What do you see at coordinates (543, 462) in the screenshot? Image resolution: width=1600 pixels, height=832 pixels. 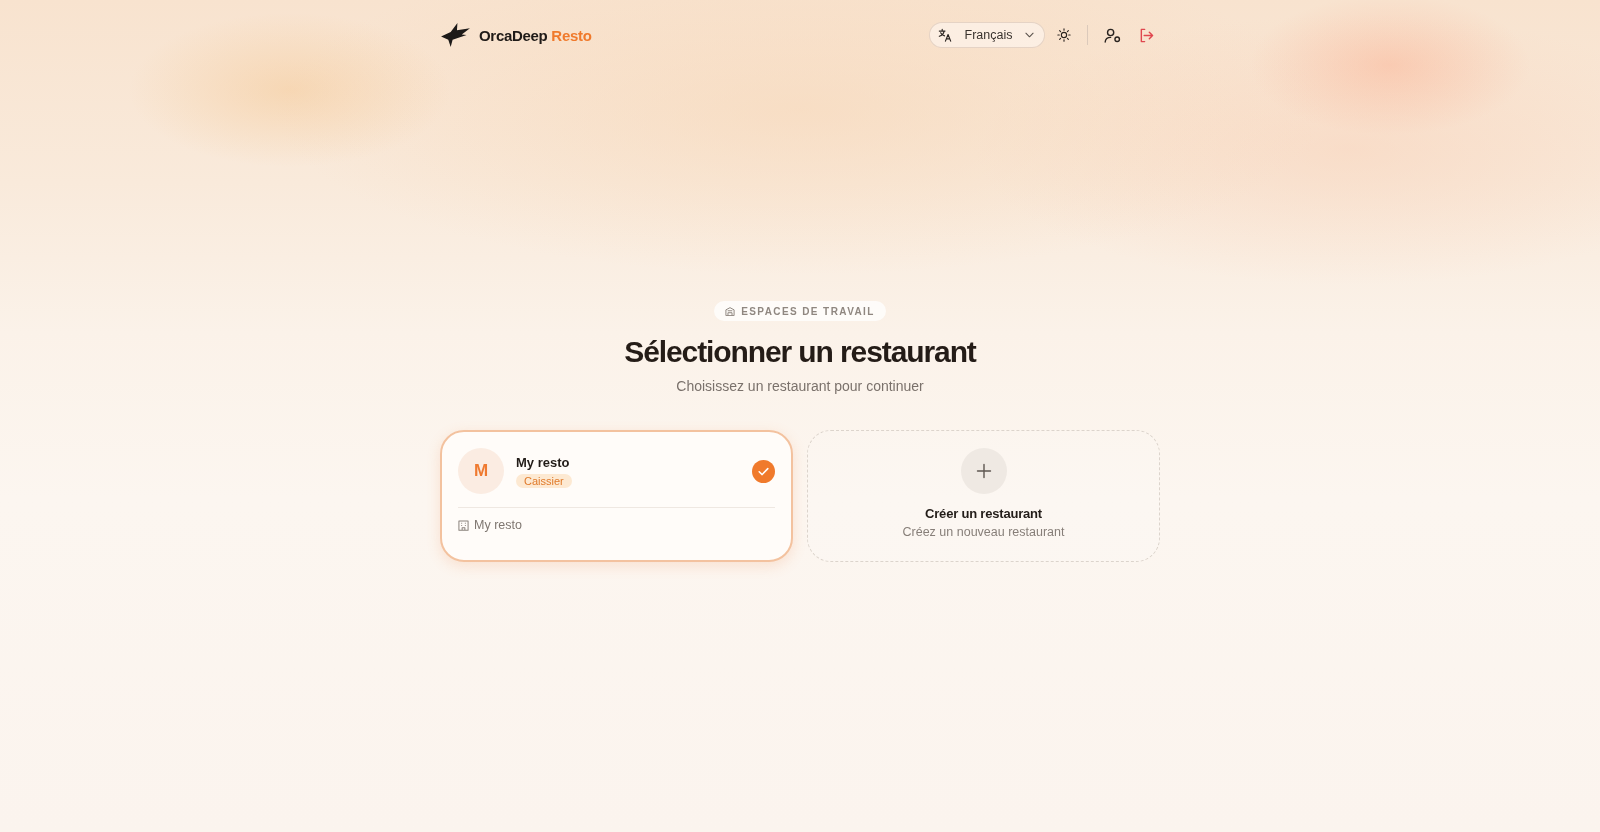 I see `restaurant-name: My resto` at bounding box center [543, 462].